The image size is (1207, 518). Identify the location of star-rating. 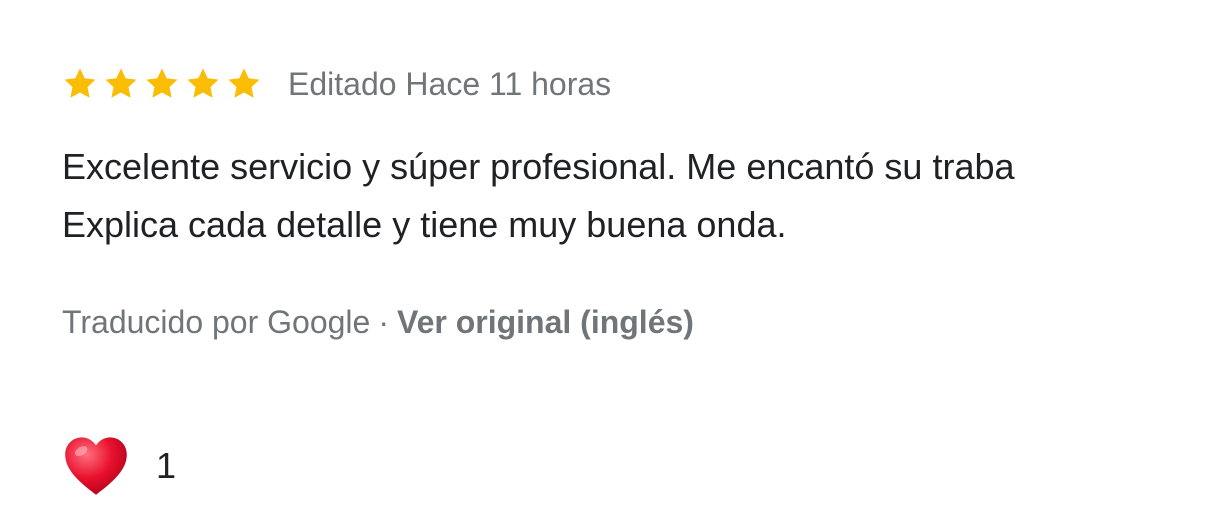
(162, 84).